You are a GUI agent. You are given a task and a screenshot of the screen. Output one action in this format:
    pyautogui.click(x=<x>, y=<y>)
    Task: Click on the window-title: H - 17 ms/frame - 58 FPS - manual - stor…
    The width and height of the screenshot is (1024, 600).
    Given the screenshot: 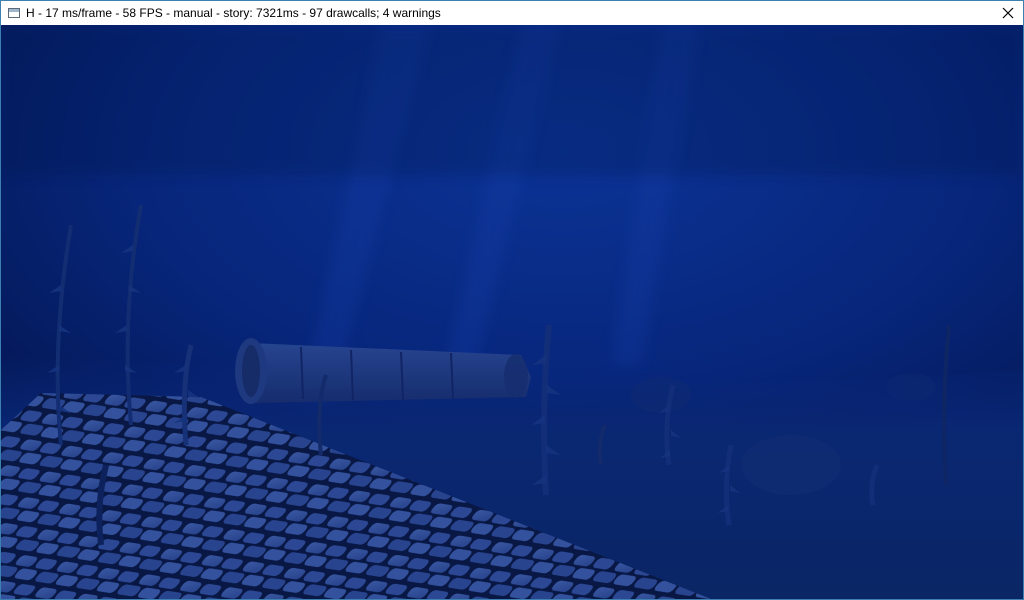 What is the action you would take?
    pyautogui.click(x=233, y=13)
    